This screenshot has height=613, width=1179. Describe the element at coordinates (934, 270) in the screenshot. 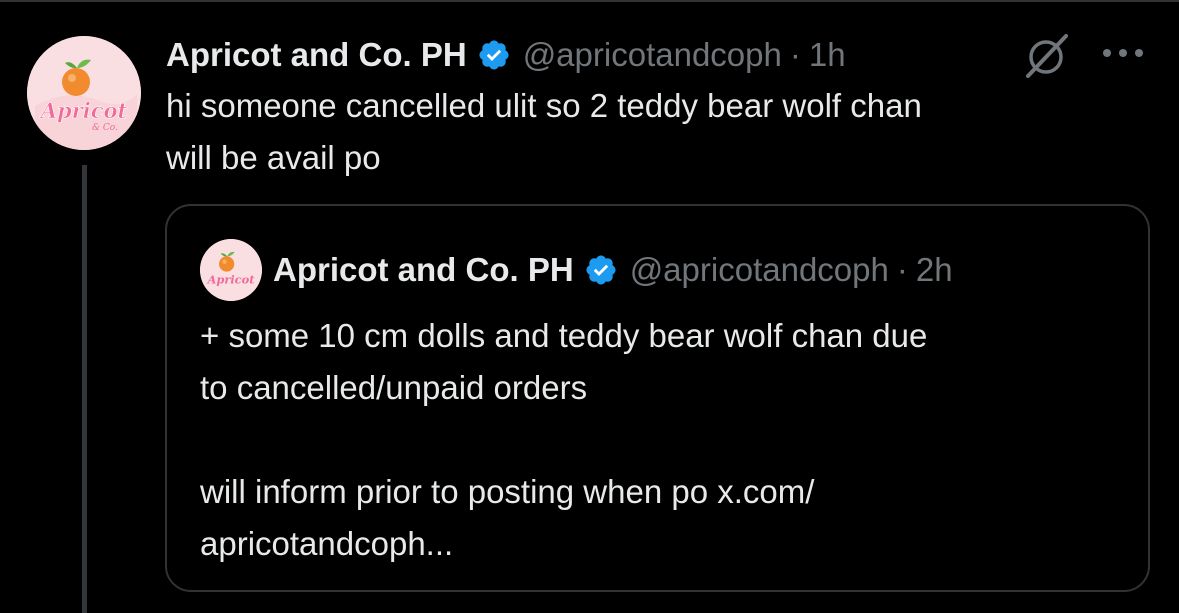

I see `quoted-timestamp: 2h` at that location.